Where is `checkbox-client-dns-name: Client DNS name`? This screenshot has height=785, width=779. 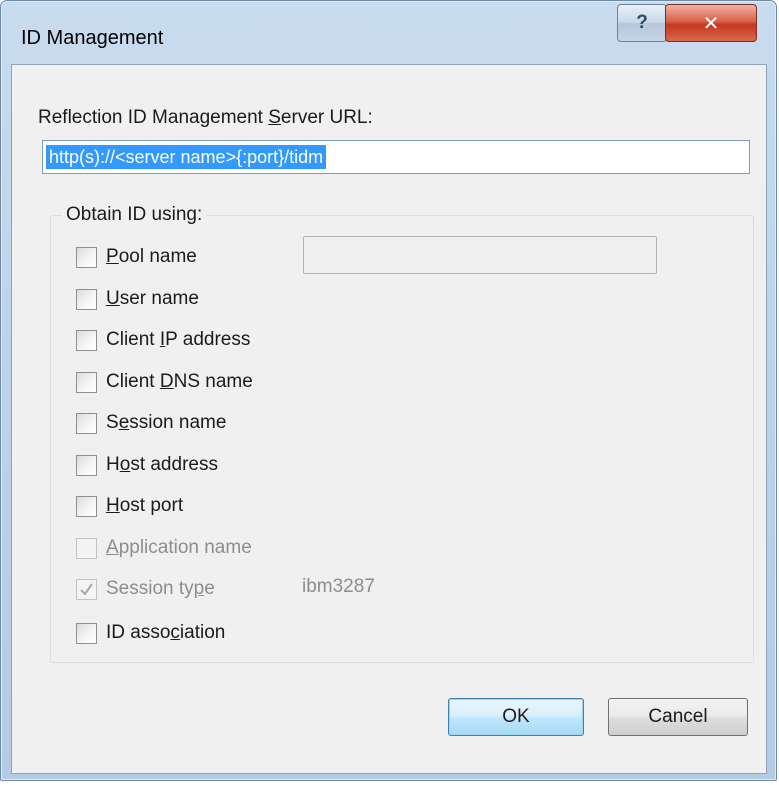 checkbox-client-dns-name: Client DNS name is located at coordinates (164, 382).